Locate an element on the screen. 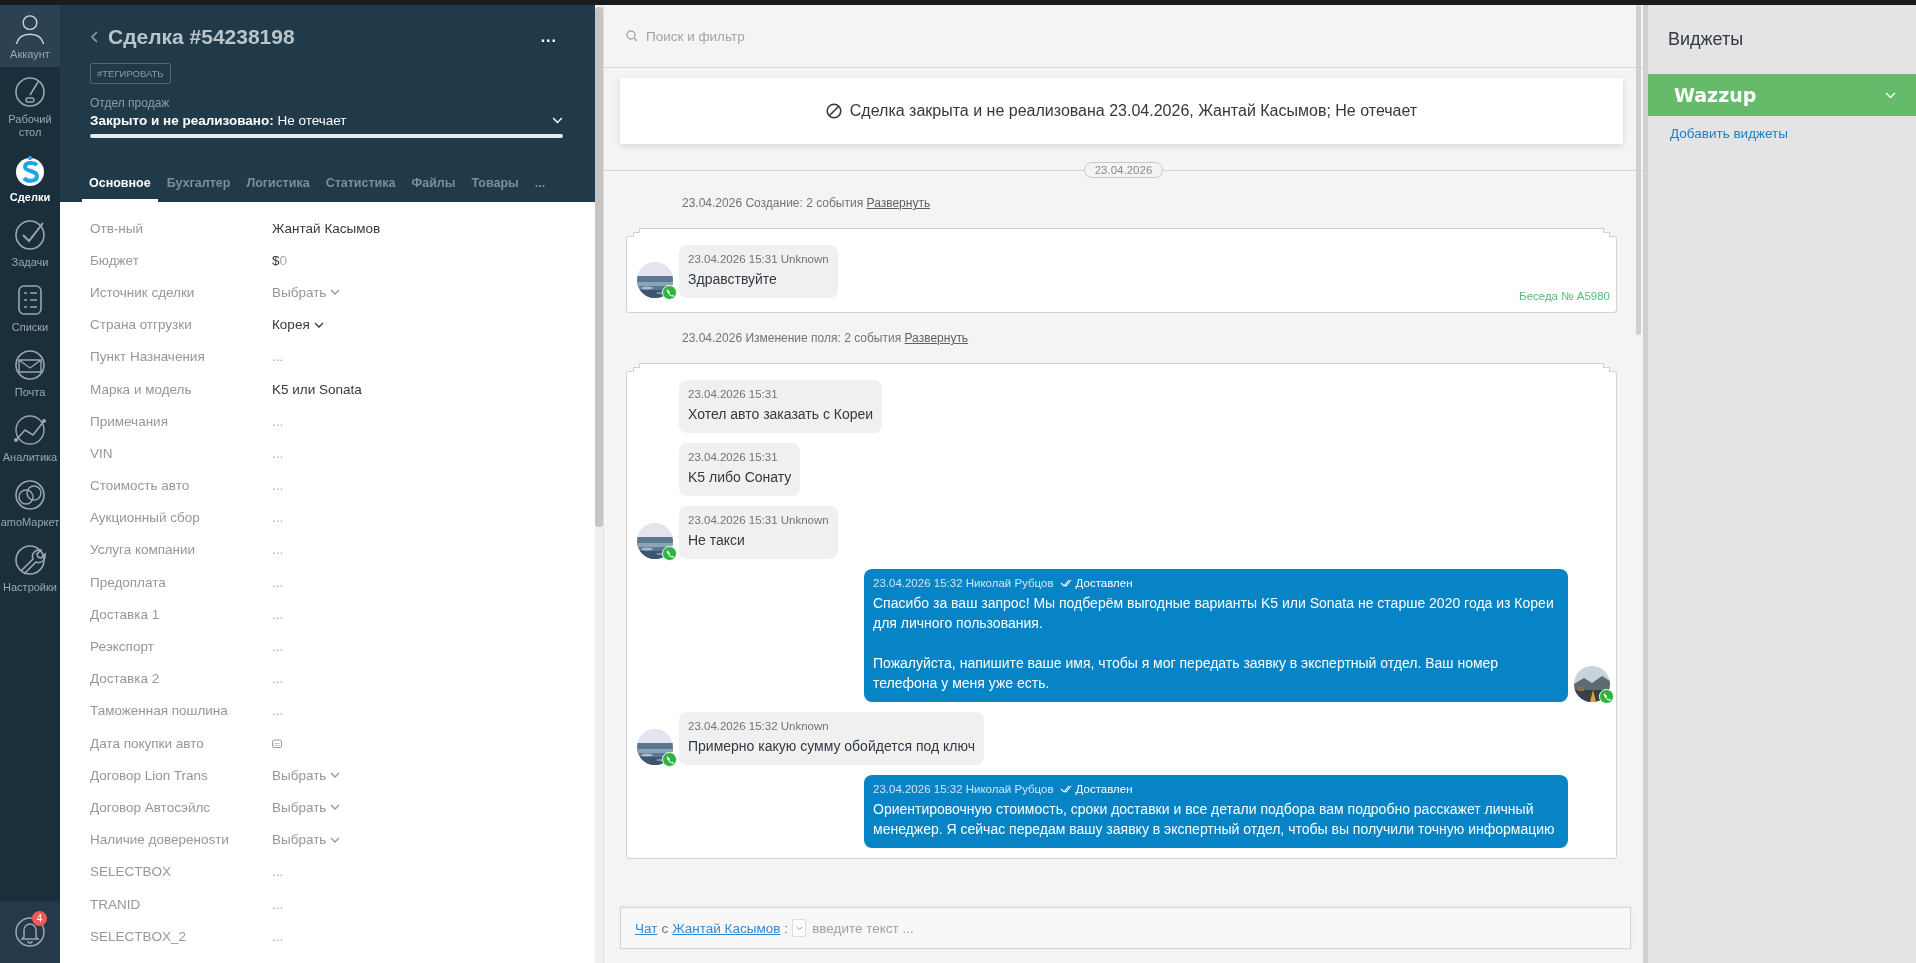 The image size is (1916, 963). nav-item: Сделки is located at coordinates (30, 177).